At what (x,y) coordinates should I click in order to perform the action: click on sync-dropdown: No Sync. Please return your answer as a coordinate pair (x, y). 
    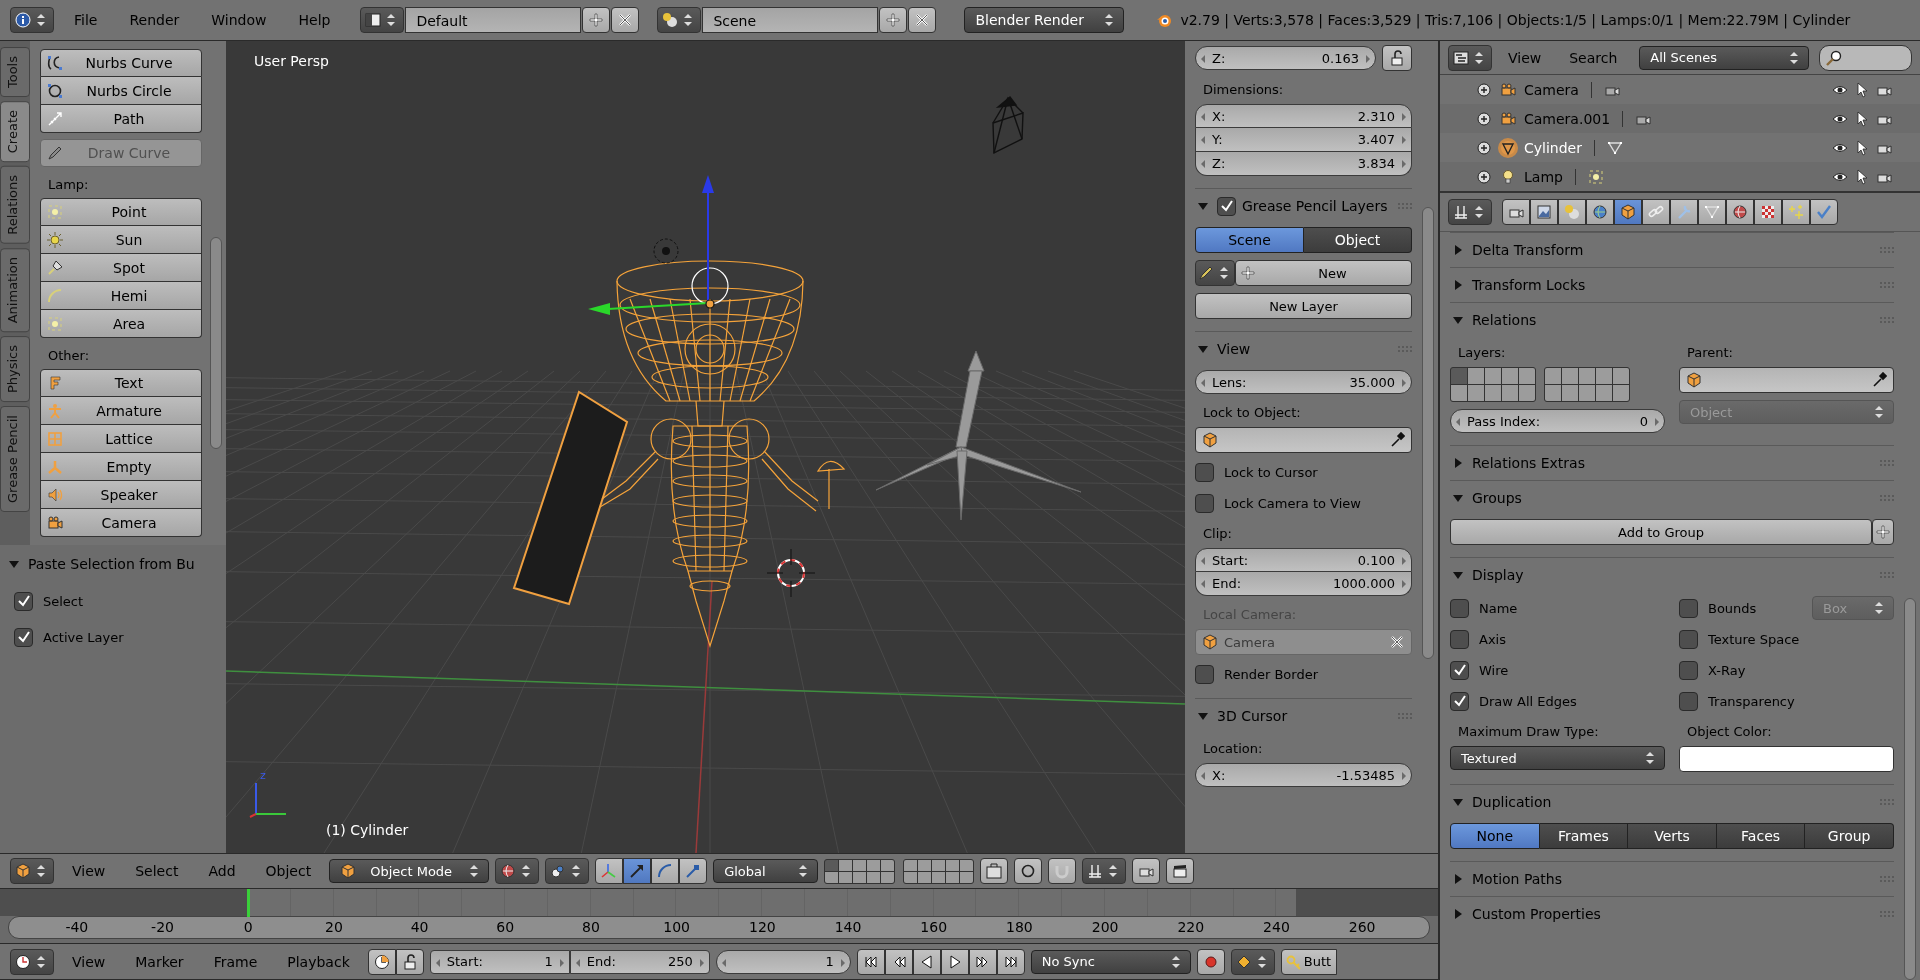
    Looking at the image, I should click on (1110, 961).